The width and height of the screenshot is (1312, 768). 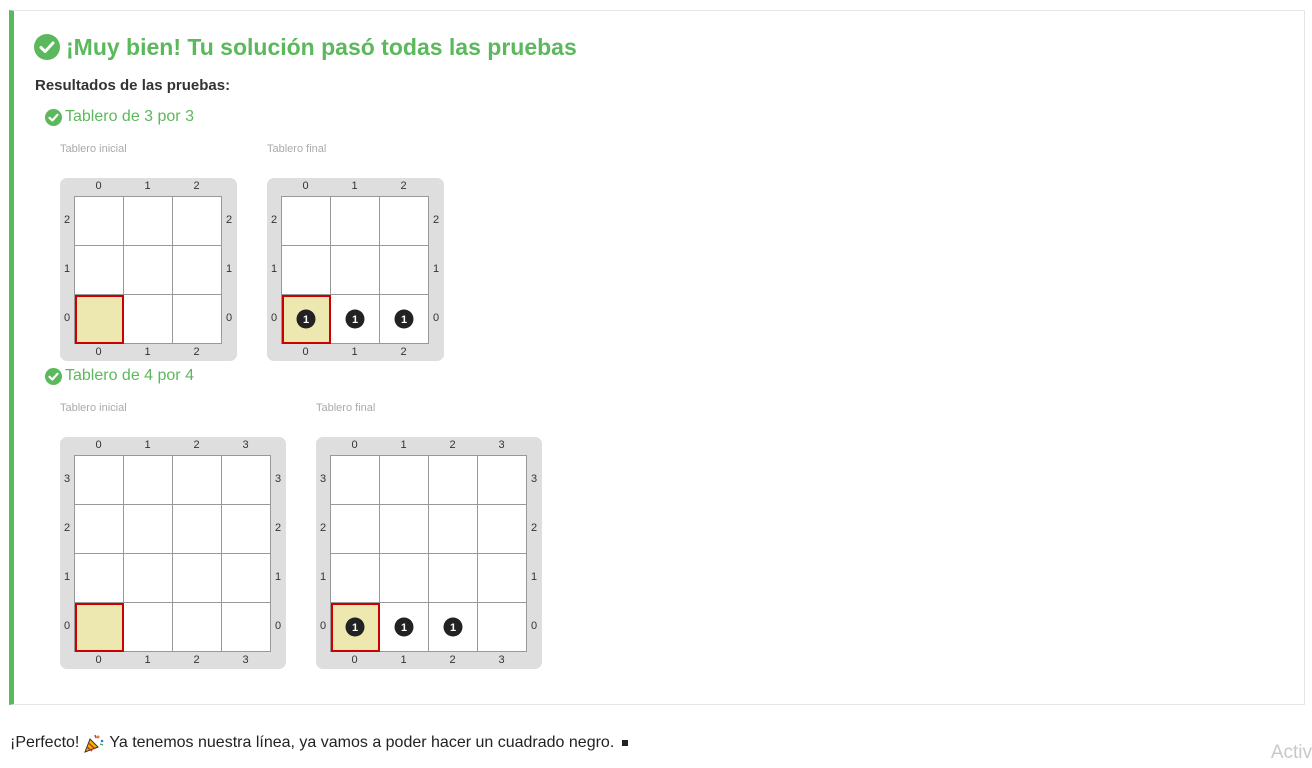 I want to click on party-popper-icon, so click(x=94, y=743).